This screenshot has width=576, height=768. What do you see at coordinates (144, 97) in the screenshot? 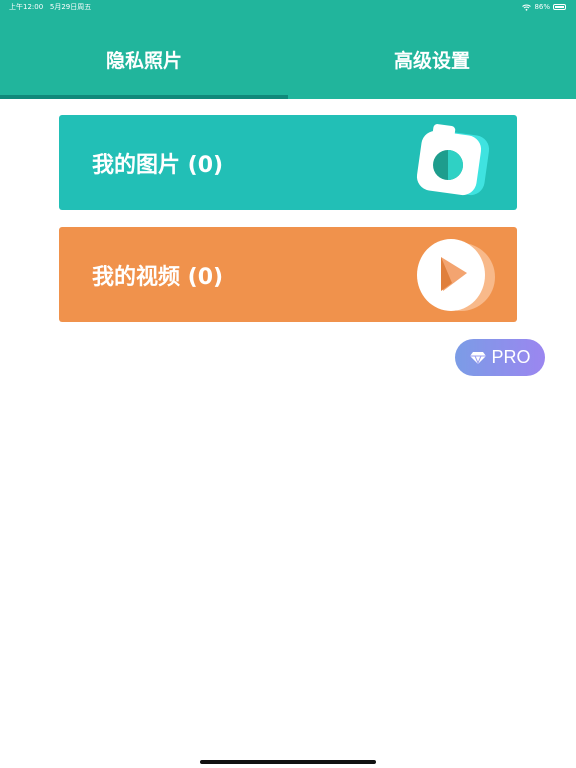
I see `tab-selected-indicator` at bounding box center [144, 97].